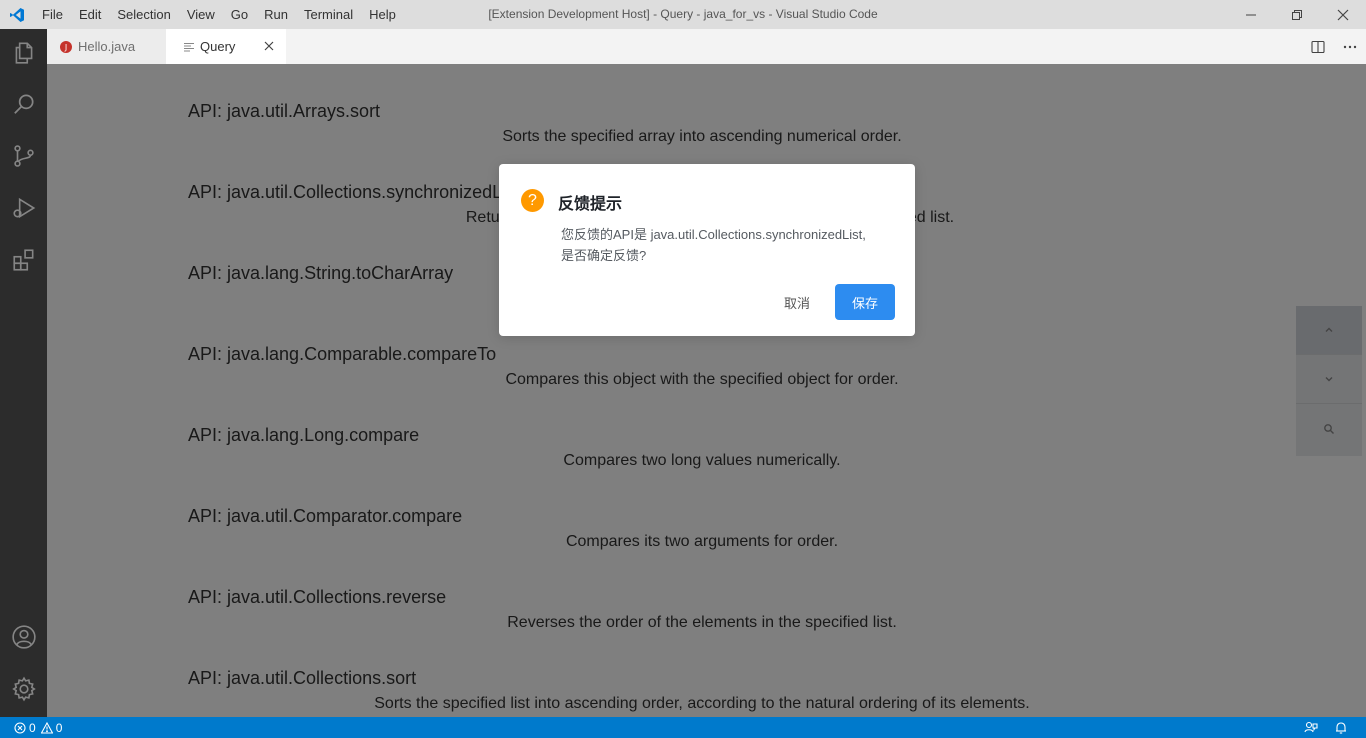 The height and width of the screenshot is (738, 1366). I want to click on close-tab-button, so click(269, 46).